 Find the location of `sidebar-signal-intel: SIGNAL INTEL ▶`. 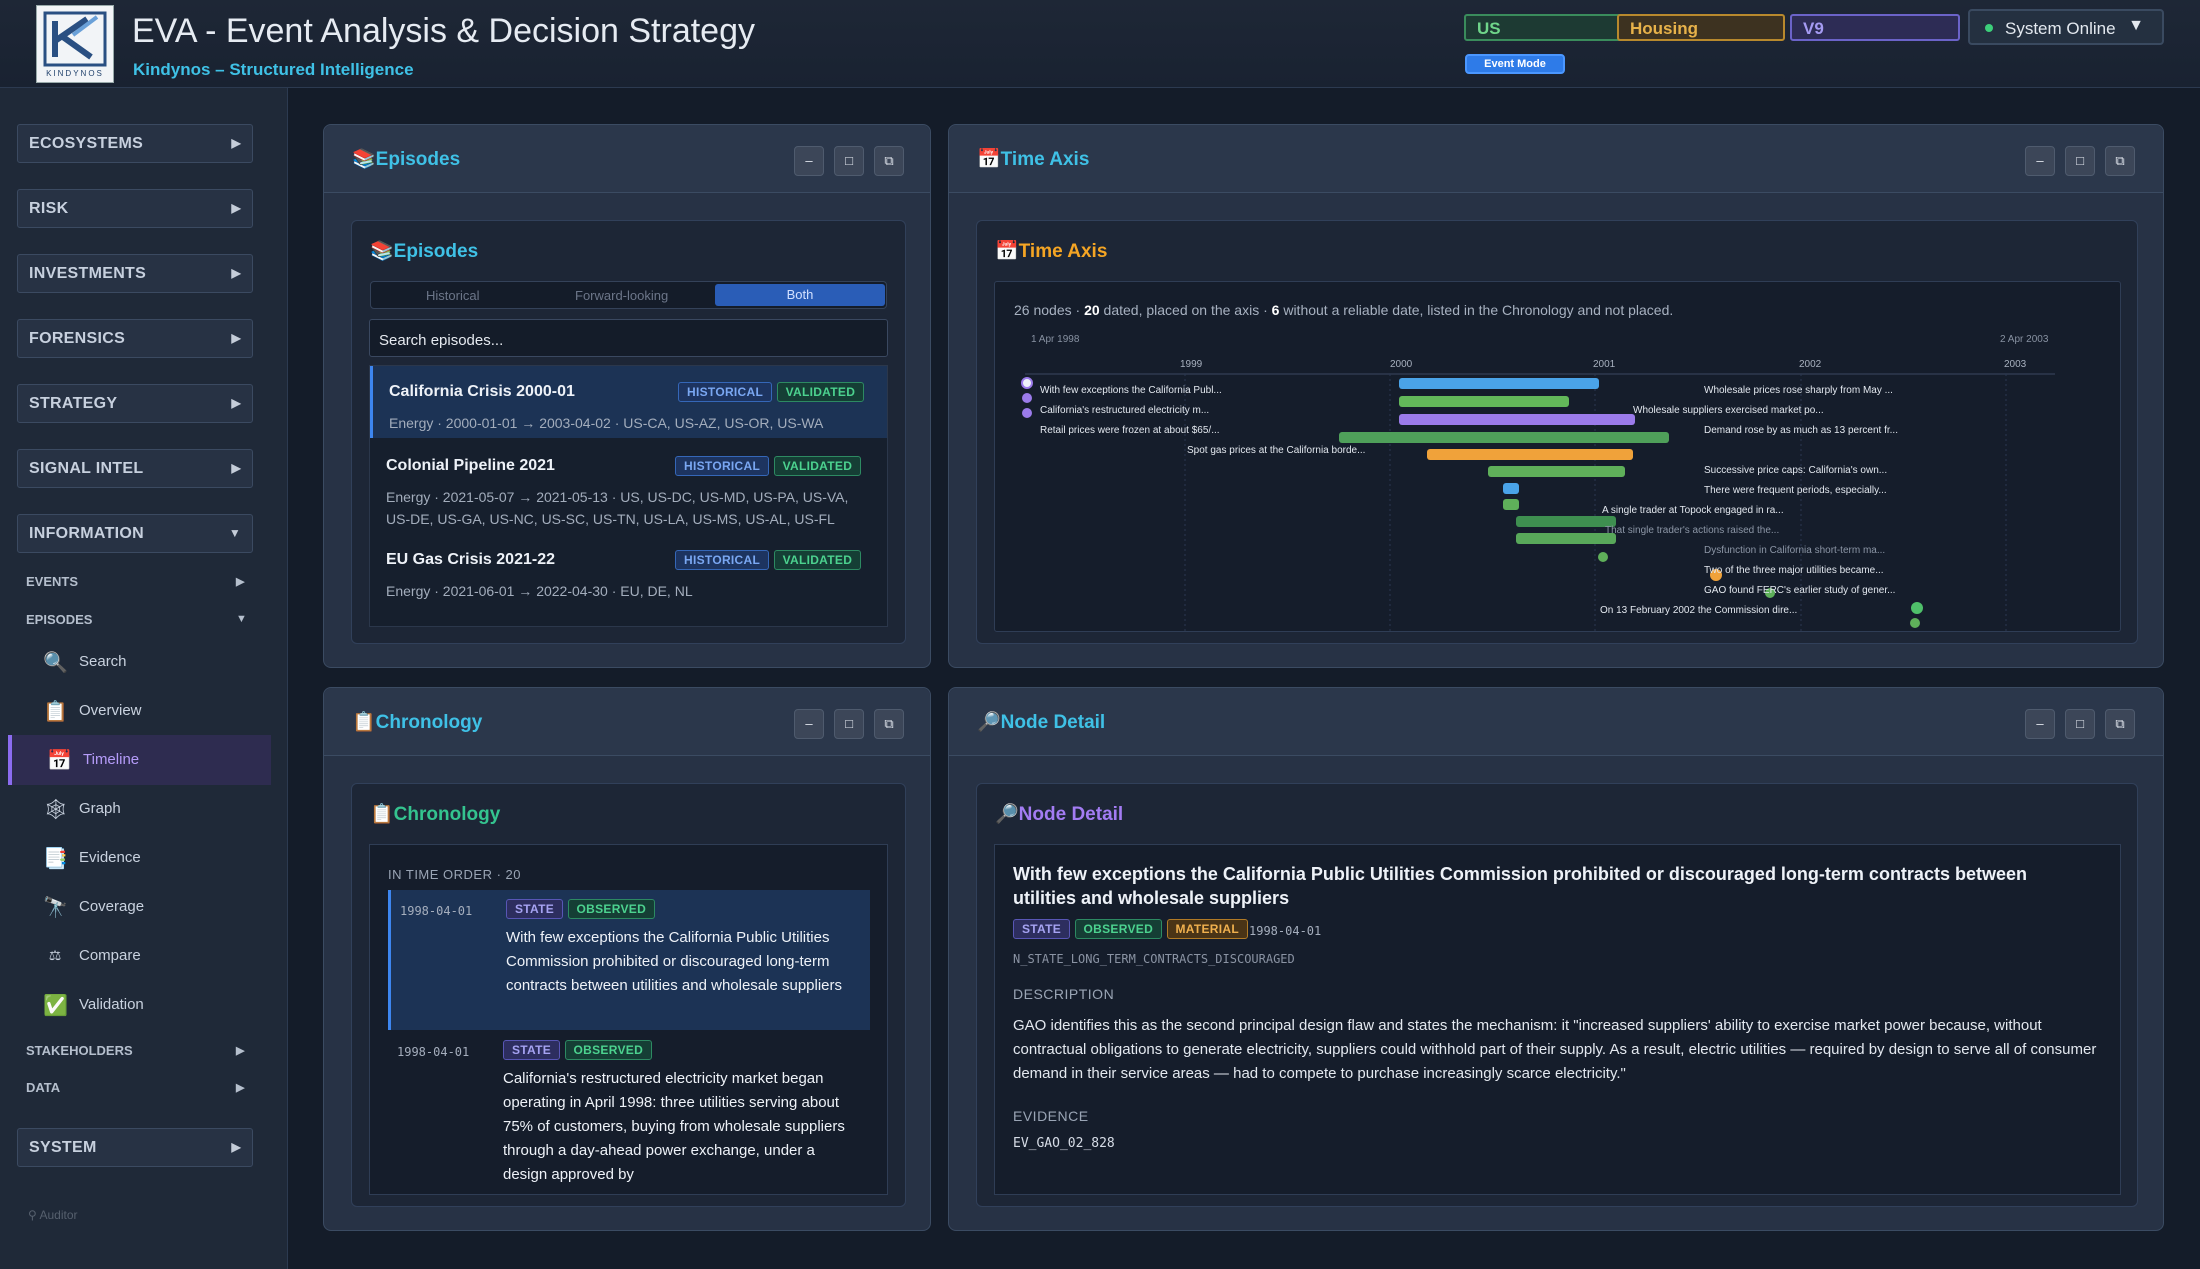

sidebar-signal-intel: SIGNAL INTEL ▶ is located at coordinates (135, 468).